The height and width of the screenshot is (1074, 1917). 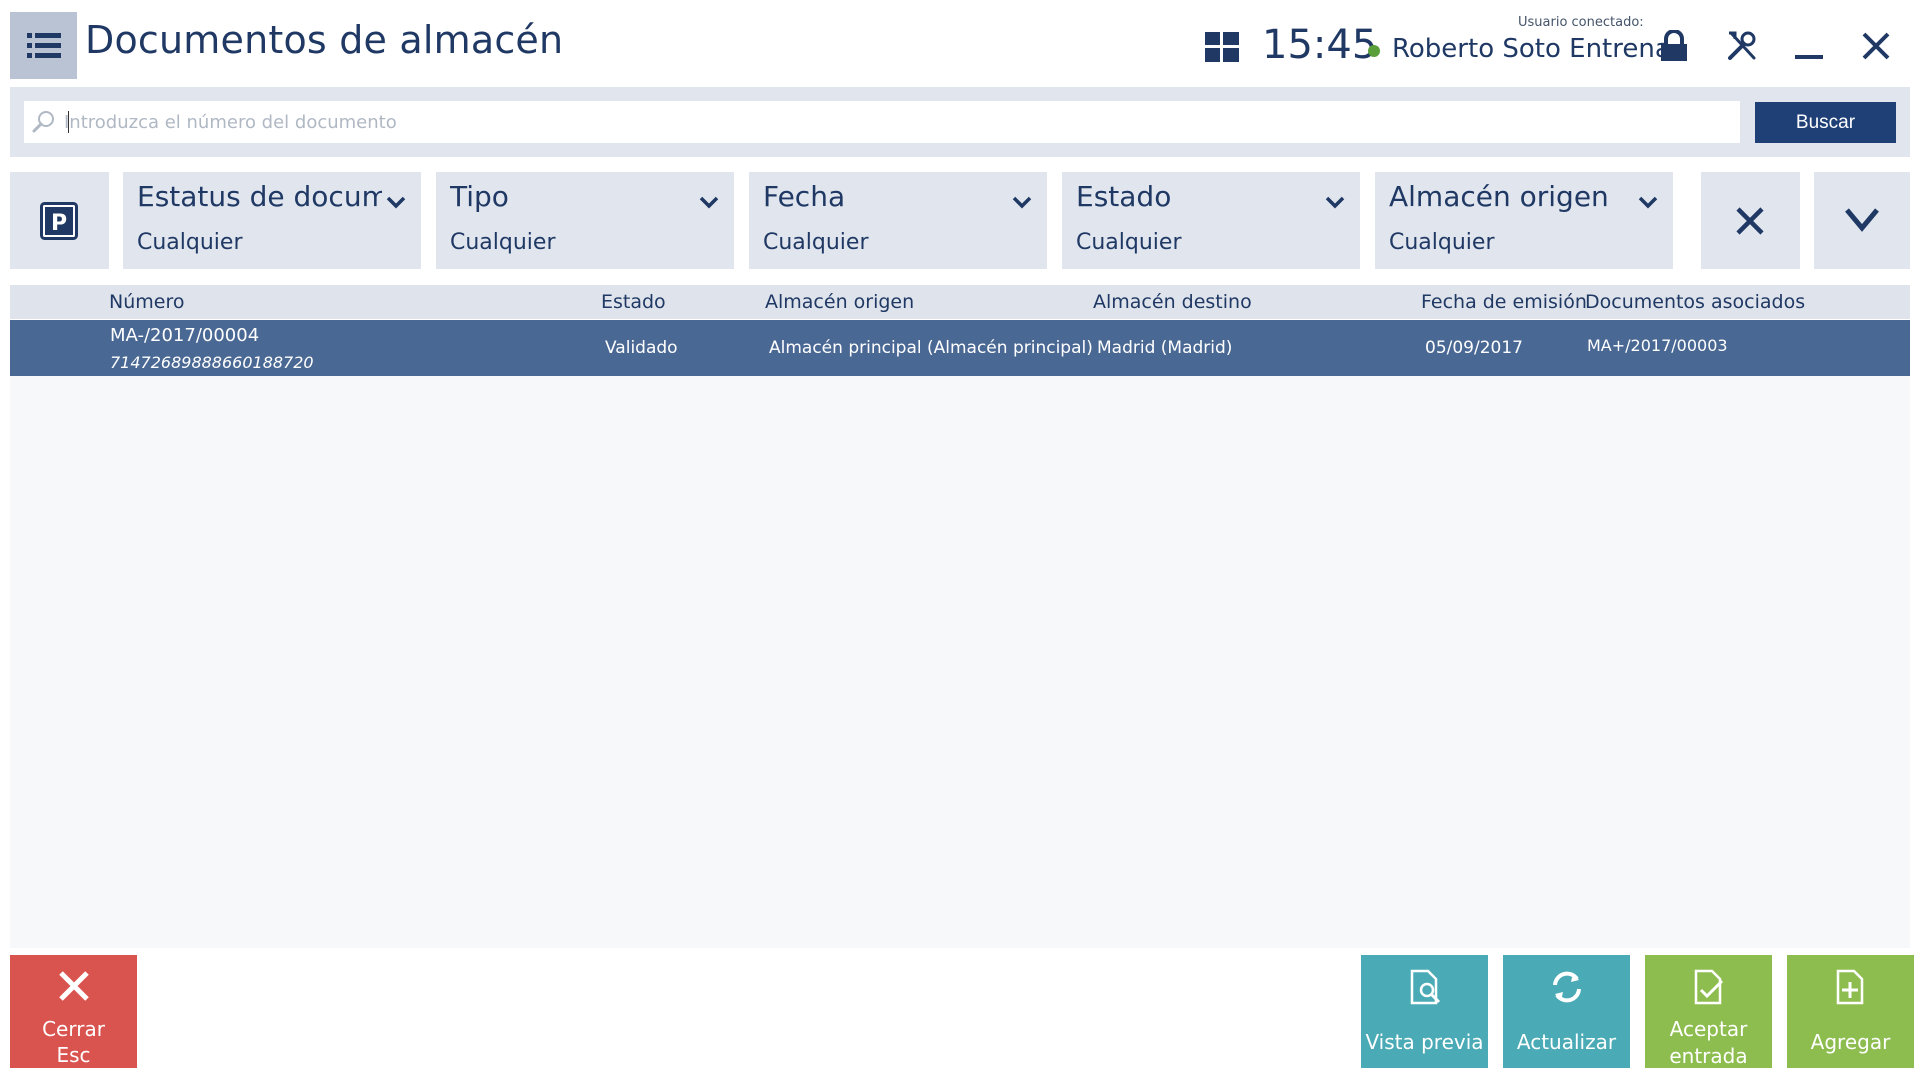 I want to click on expand-filters-button, so click(x=1862, y=220).